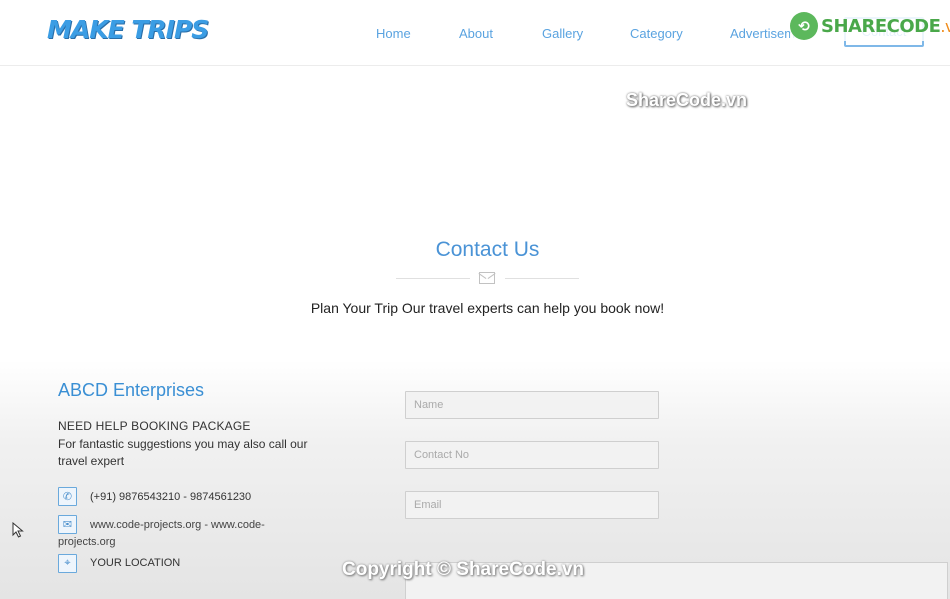  Describe the element at coordinates (67, 496) in the screenshot. I see `phone-icon: ✆` at that location.